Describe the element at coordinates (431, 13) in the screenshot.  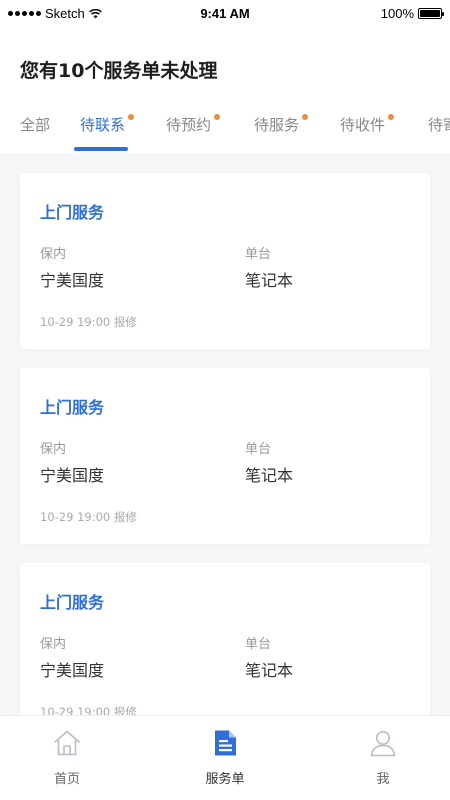
I see `battery-icon` at that location.